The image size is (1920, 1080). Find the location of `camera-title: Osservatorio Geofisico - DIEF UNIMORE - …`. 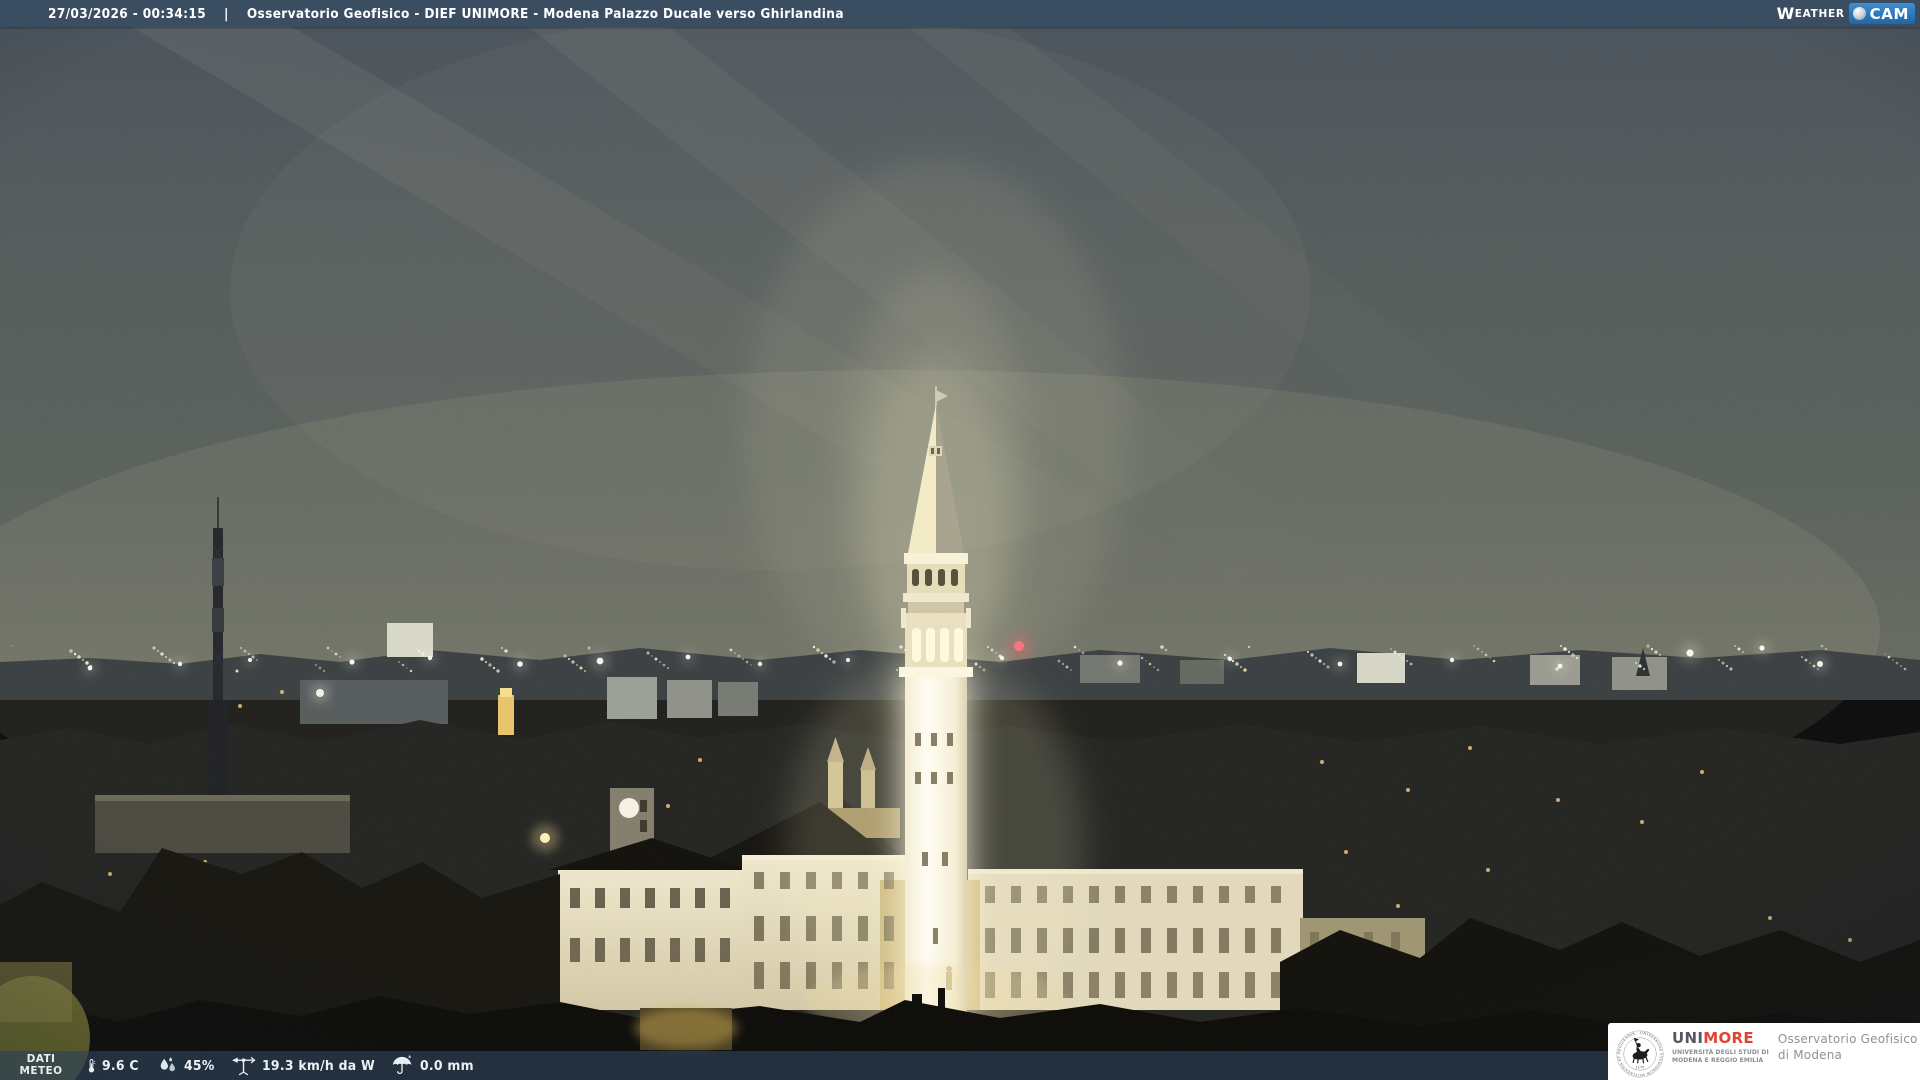

camera-title: Osservatorio Geofisico - DIEF UNIMORE - … is located at coordinates (545, 13).